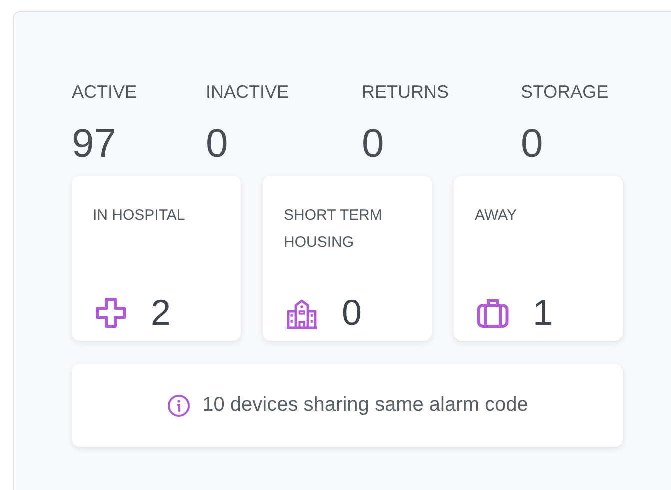 This screenshot has width=671, height=490. I want to click on notice-text: 10 devices sharing same alarm code, so click(365, 405).